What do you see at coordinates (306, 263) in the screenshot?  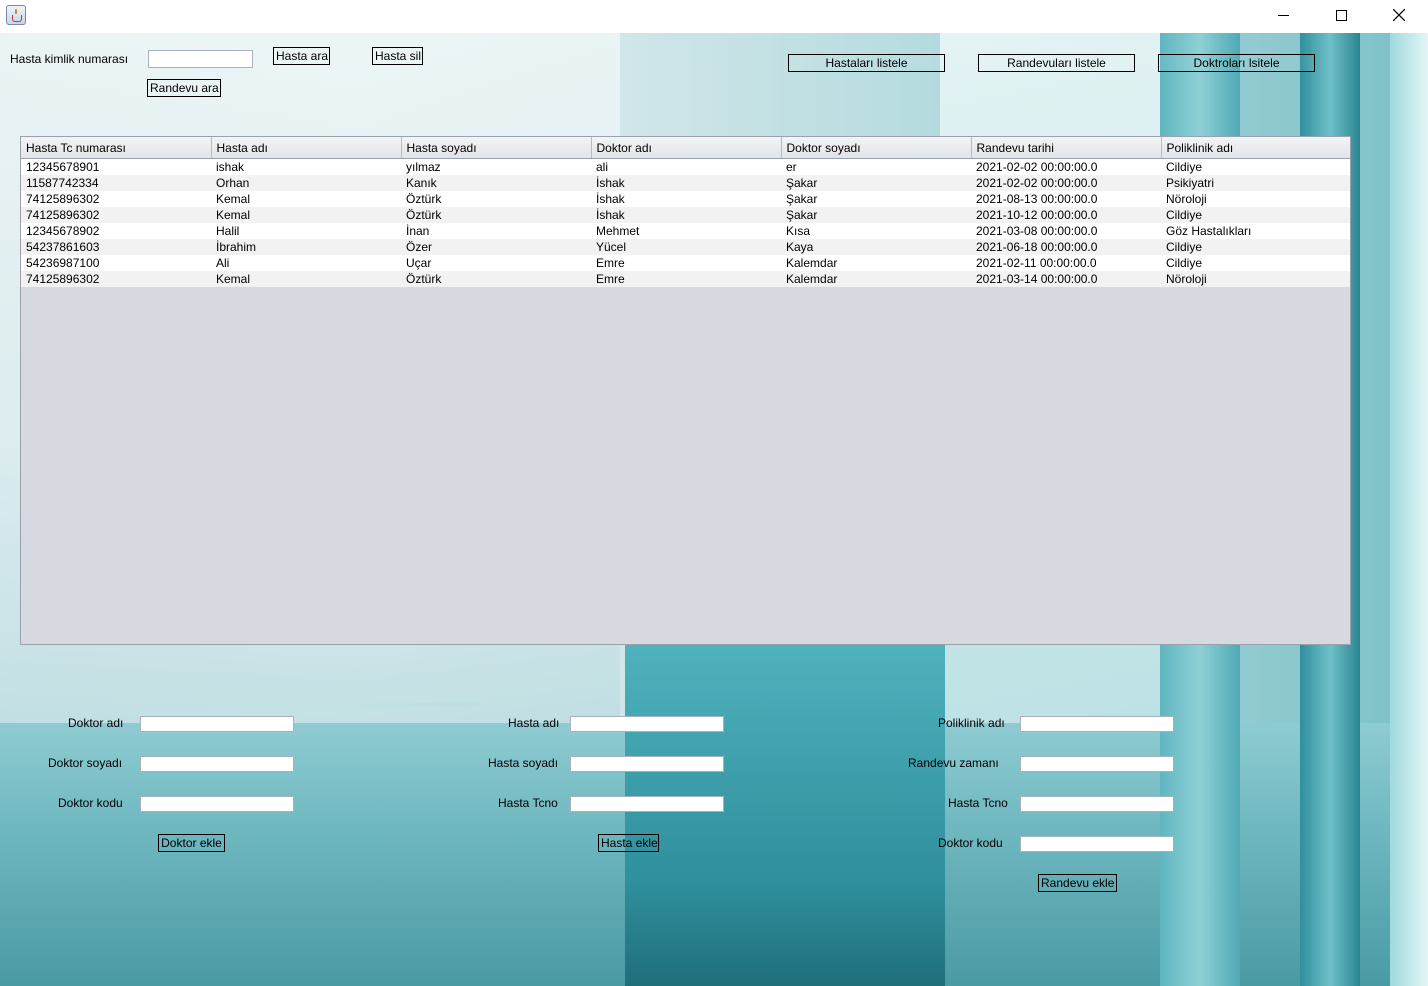 I see `table-cell: Ali` at bounding box center [306, 263].